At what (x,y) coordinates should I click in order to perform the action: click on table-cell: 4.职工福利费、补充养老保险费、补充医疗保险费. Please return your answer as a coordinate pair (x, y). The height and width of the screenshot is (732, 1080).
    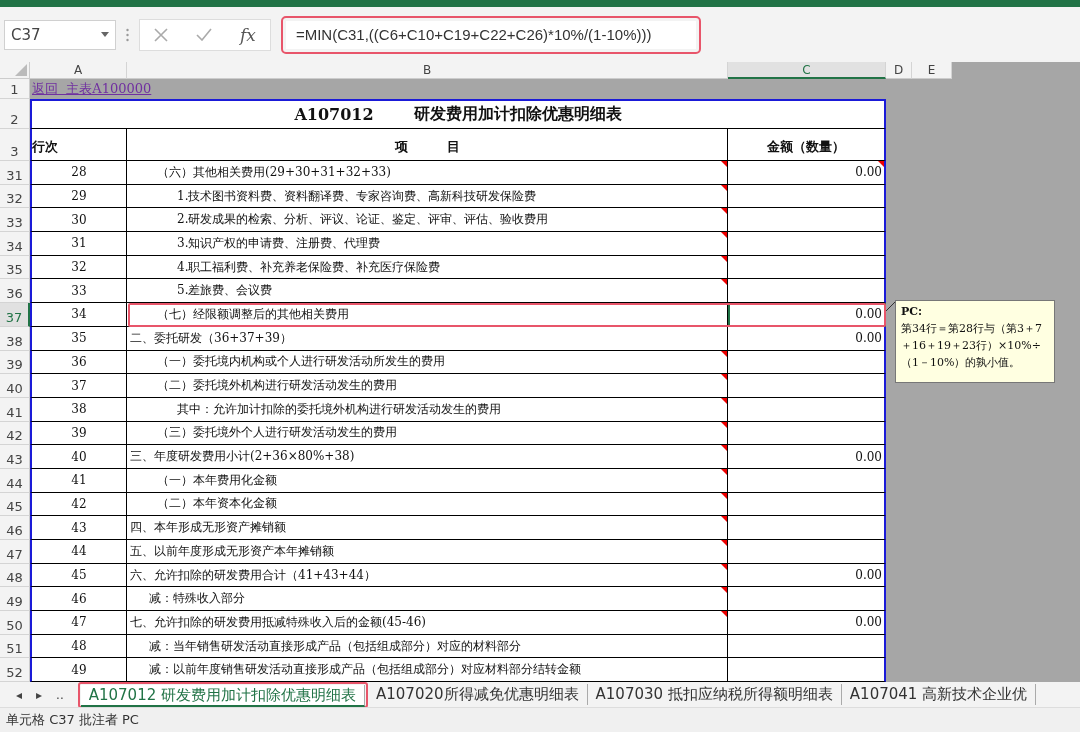
    Looking at the image, I should click on (427, 267).